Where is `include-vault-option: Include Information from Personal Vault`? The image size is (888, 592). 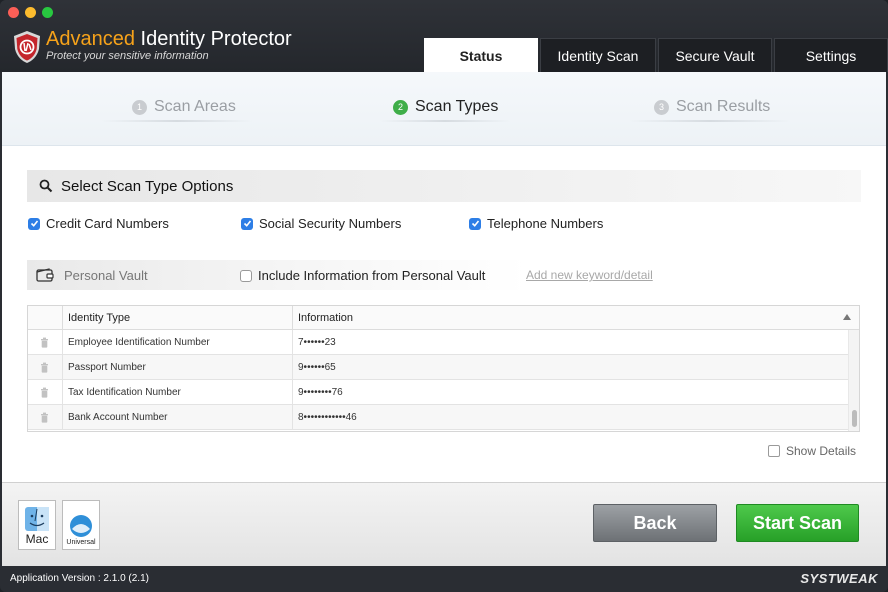 include-vault-option: Include Information from Personal Vault is located at coordinates (362, 275).